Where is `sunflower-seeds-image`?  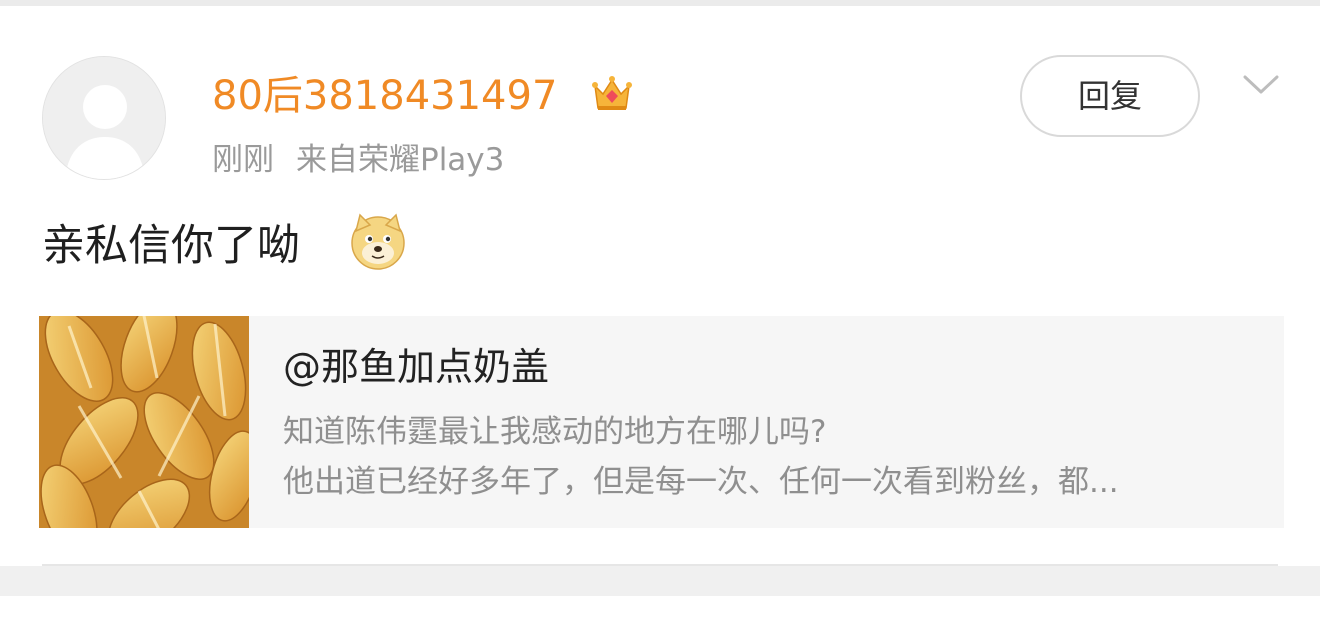
sunflower-seeds-image is located at coordinates (144, 422).